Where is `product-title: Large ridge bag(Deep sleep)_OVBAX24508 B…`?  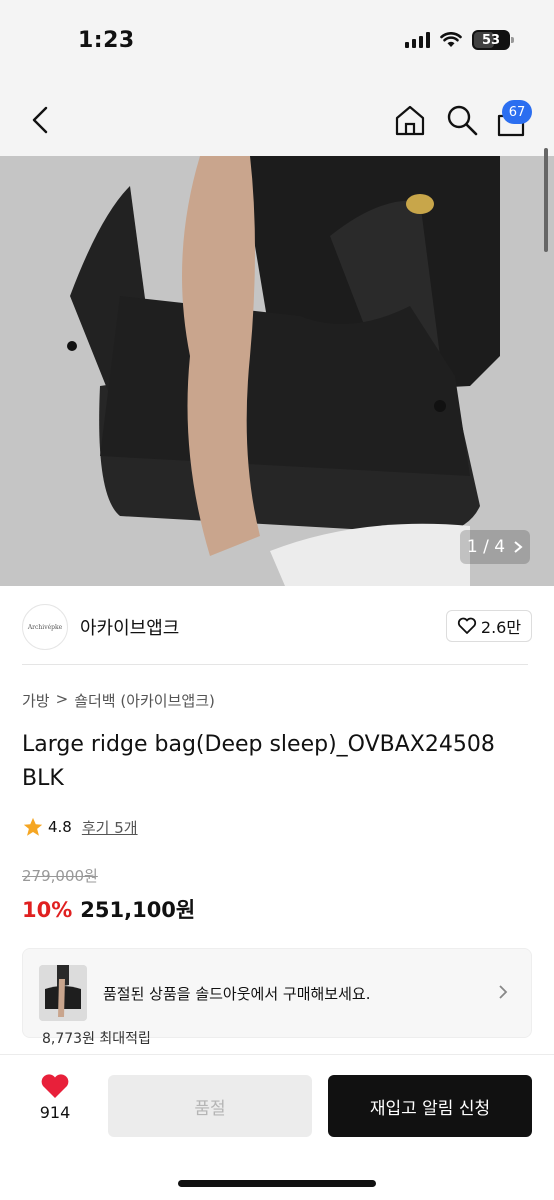
product-title: Large ridge bag(Deep sleep)_OVBAX24508 B… is located at coordinates (258, 761).